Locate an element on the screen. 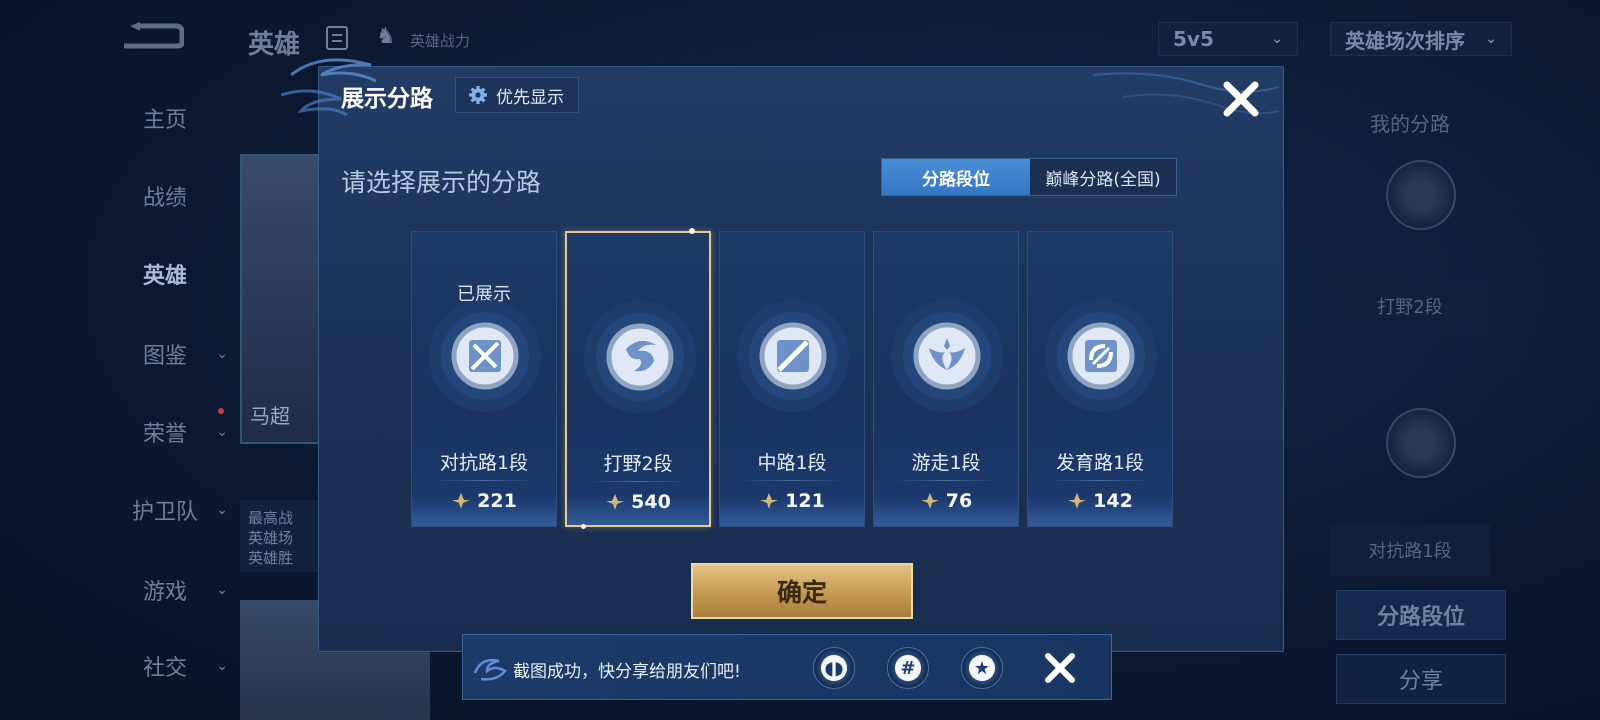  jungle-badge-icon is located at coordinates (1421, 195).